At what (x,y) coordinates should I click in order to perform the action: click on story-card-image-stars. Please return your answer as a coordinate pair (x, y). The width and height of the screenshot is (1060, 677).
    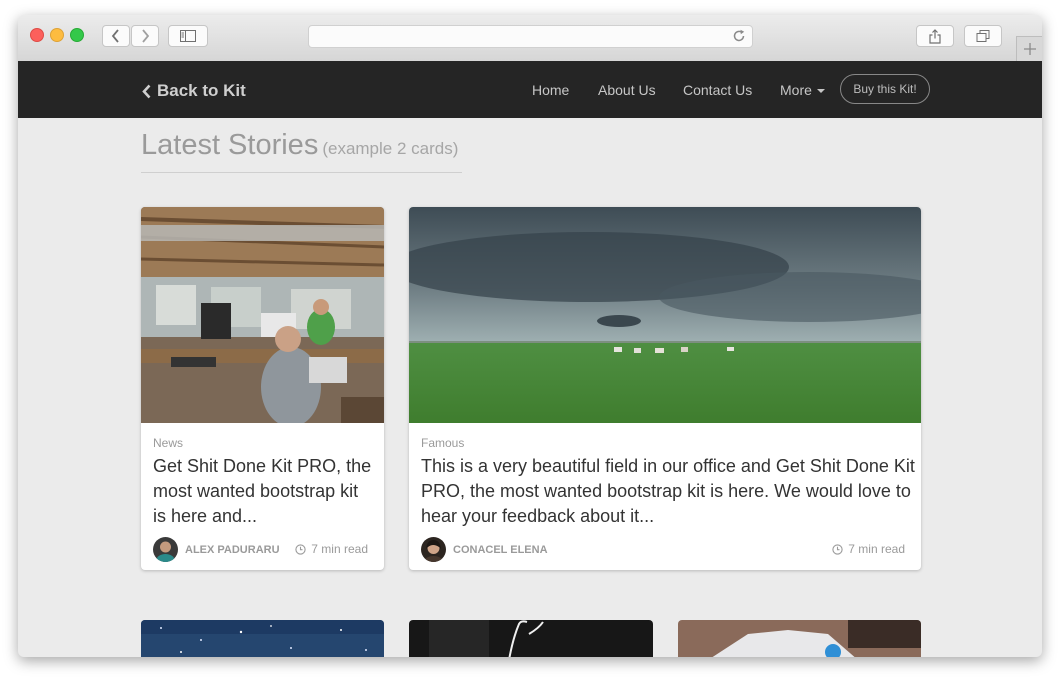
    Looking at the image, I should click on (262, 638).